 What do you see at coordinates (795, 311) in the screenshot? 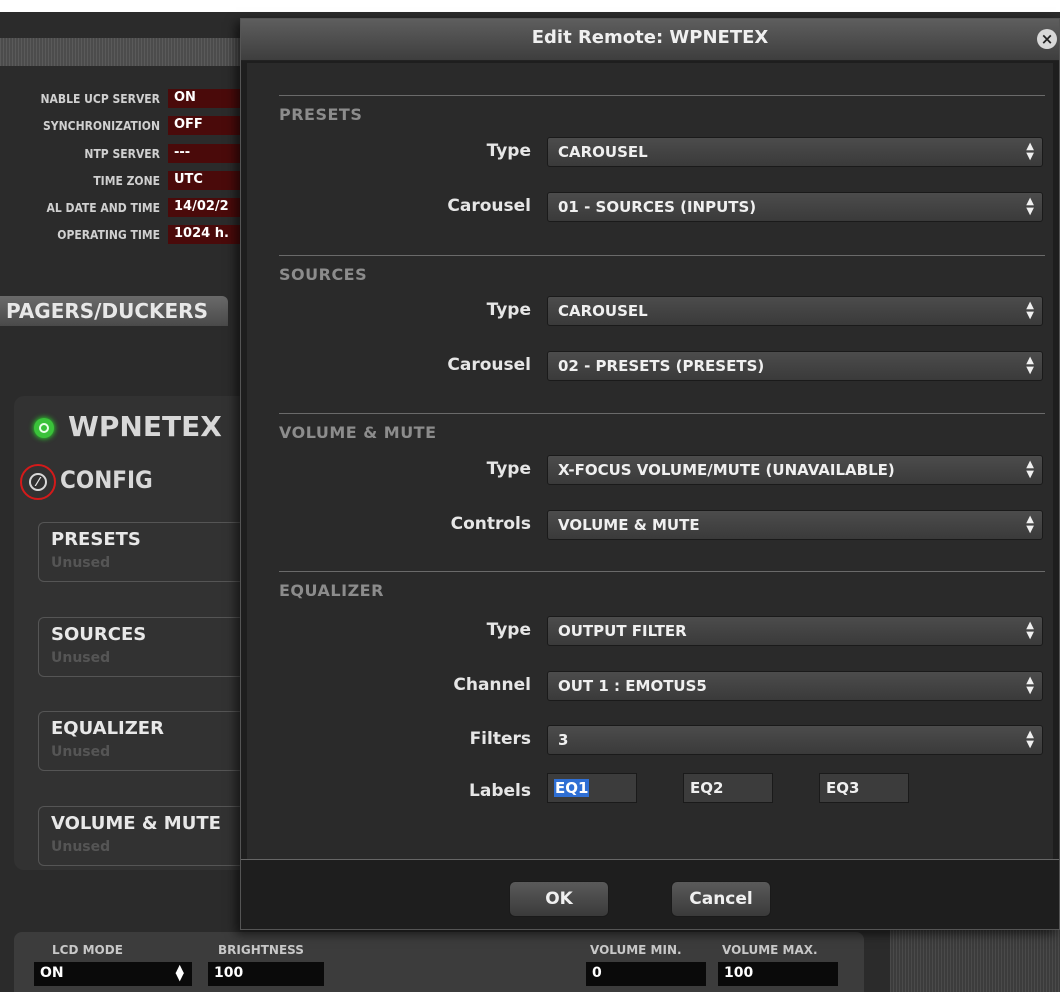
I see `sources-type-select: CAROUSEL ▲ ▼` at bounding box center [795, 311].